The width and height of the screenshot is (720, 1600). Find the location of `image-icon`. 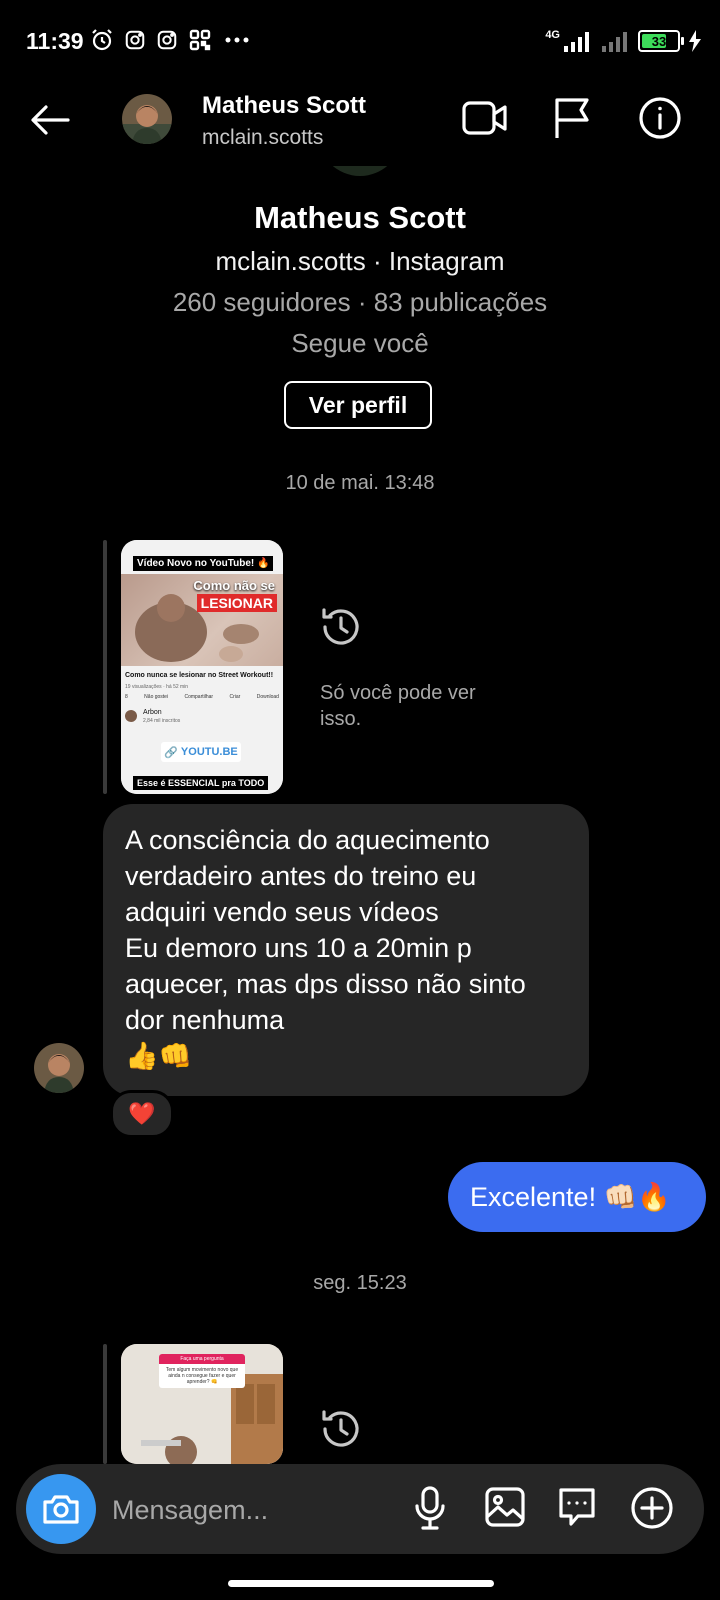

image-icon is located at coordinates (505, 1507).